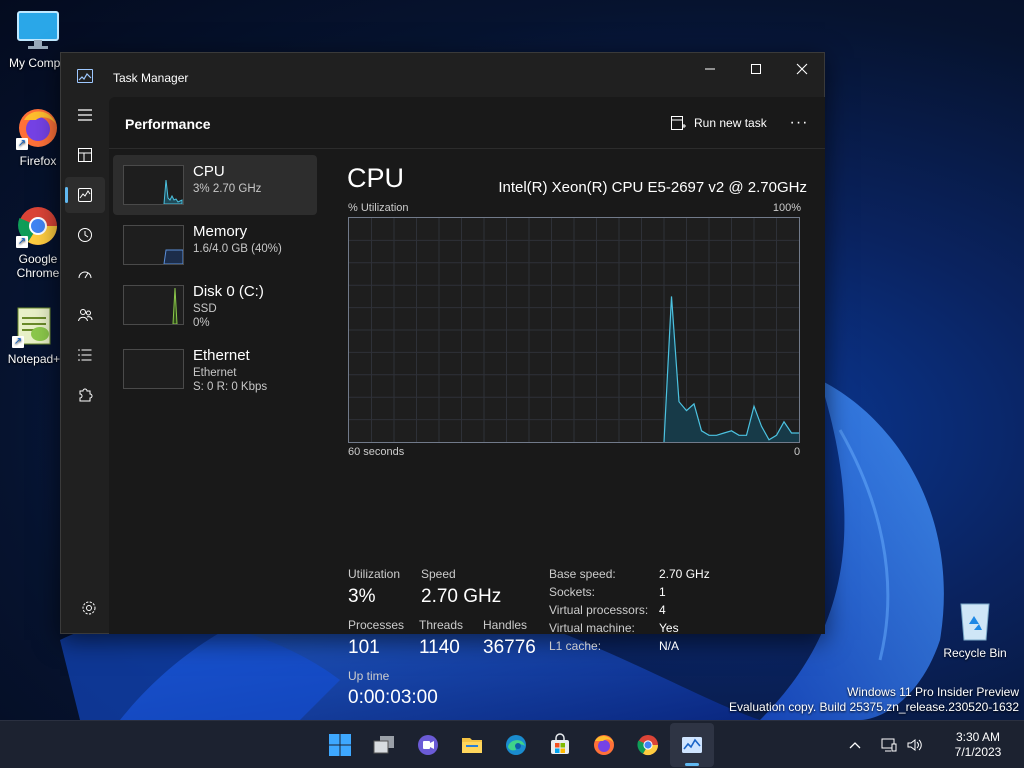 This screenshot has height=768, width=1024. What do you see at coordinates (85, 76) in the screenshot?
I see `task-manager-app-icon` at bounding box center [85, 76].